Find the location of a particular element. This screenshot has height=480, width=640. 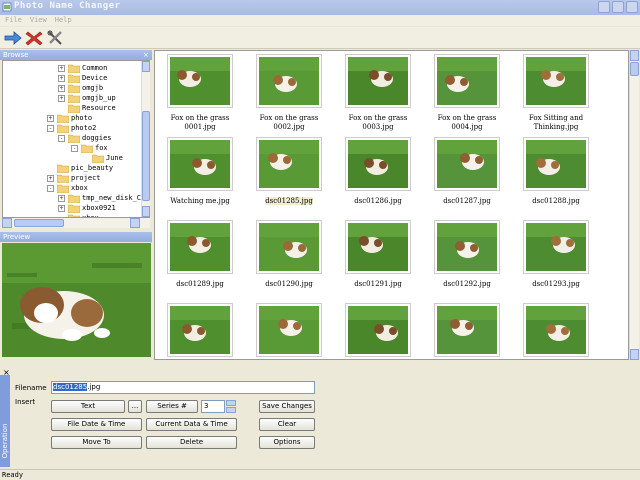

file-date-time-button: File Date & Time is located at coordinates (96, 424).